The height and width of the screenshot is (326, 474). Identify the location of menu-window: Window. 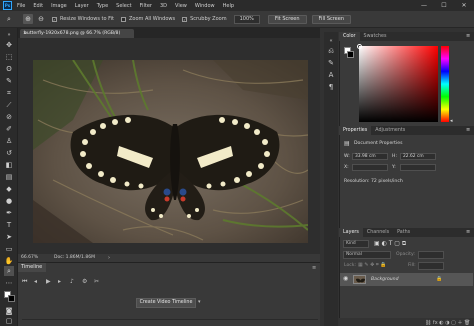
(205, 6).